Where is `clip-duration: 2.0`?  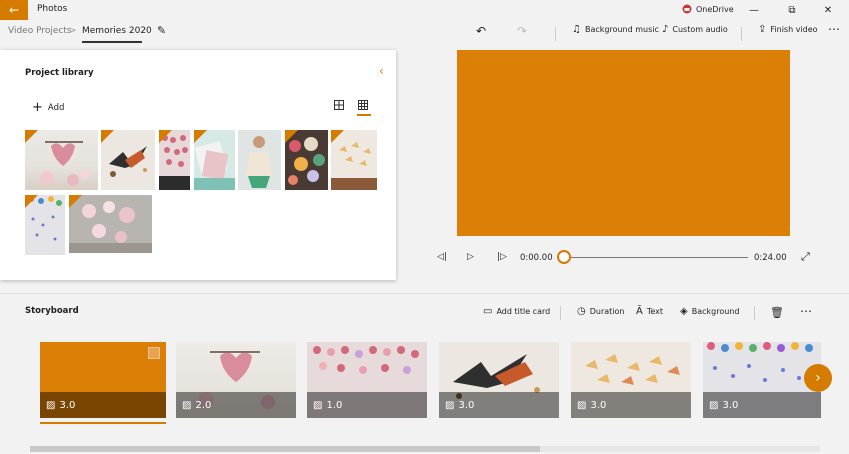 clip-duration: 2.0 is located at coordinates (203, 405).